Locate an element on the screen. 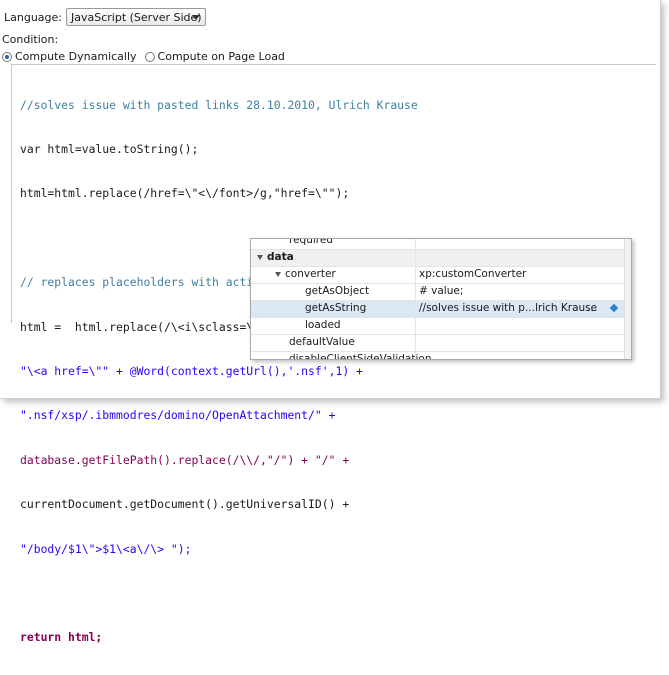 Image resolution: width=669 pixels, height=675 pixels. code-line: return html; is located at coordinates (61, 637).